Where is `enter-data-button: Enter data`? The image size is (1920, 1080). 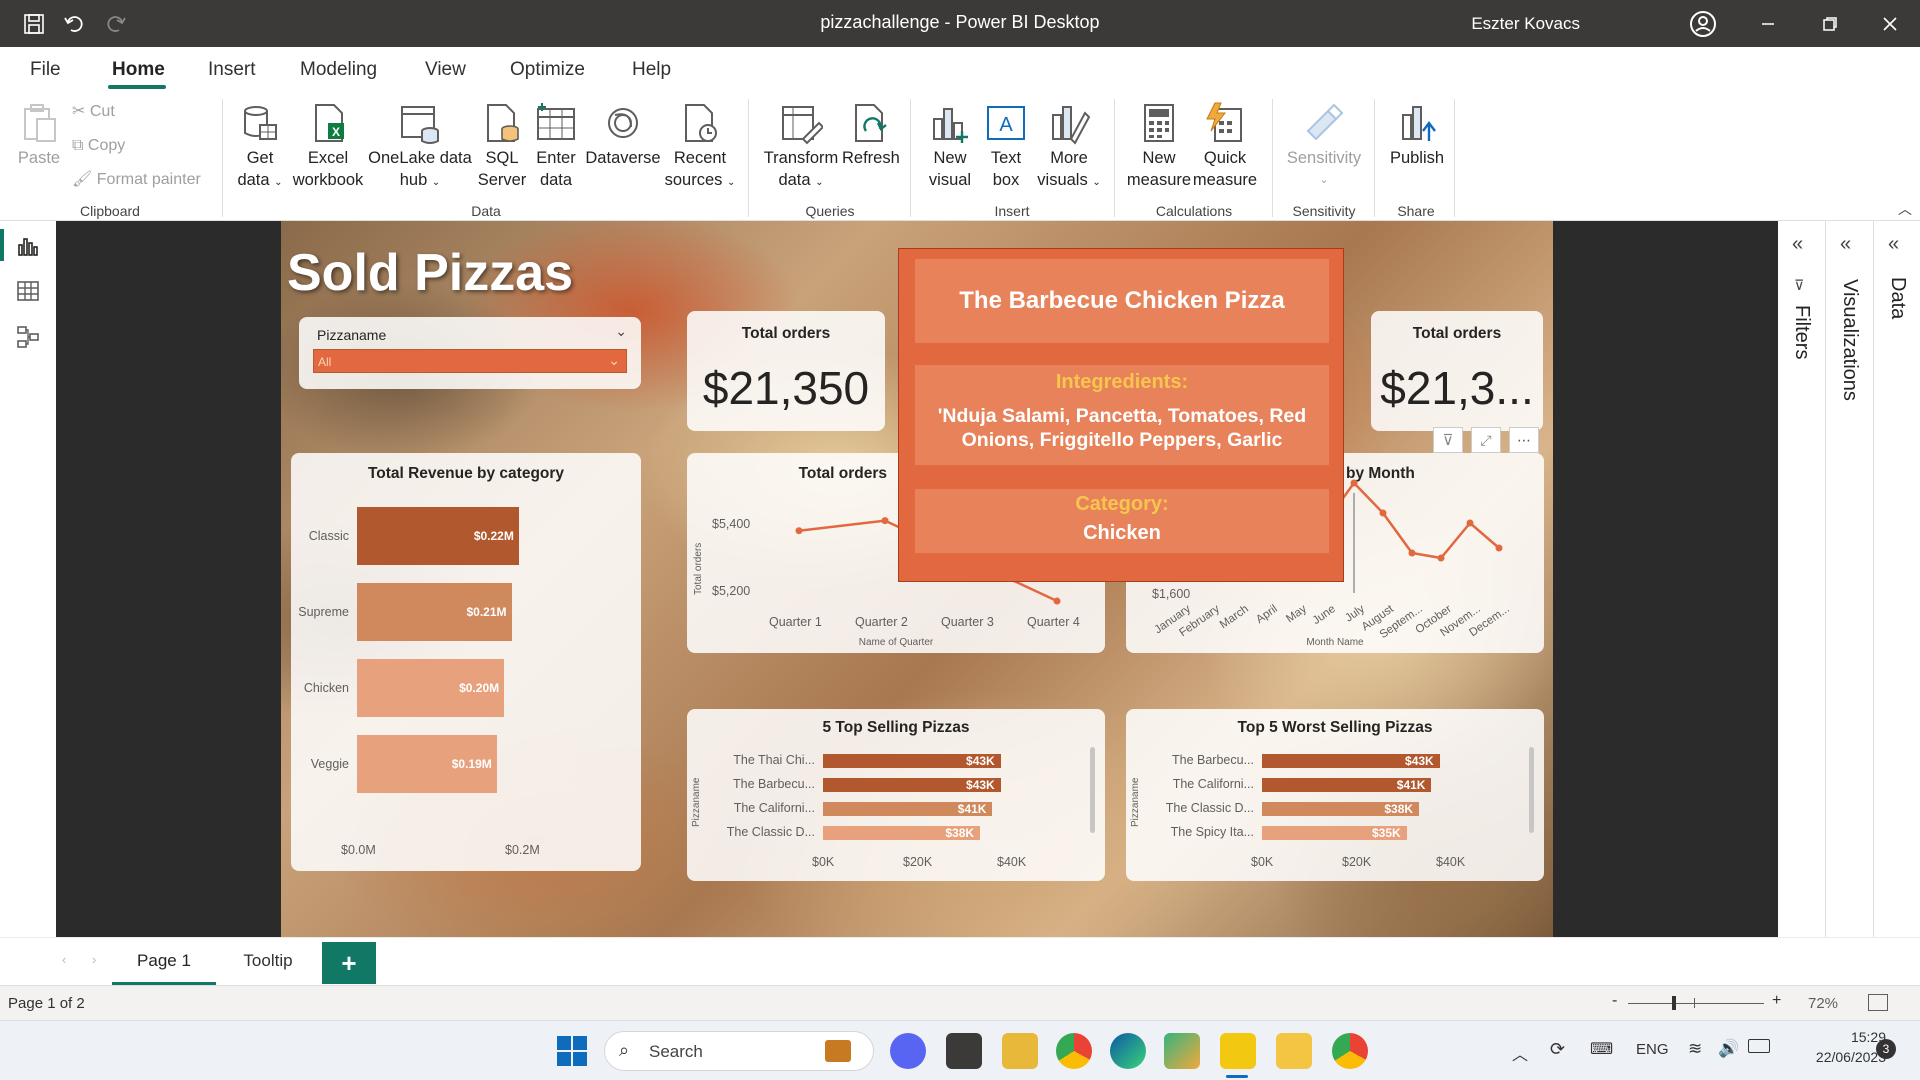 enter-data-button: Enter data is located at coordinates (556, 146).